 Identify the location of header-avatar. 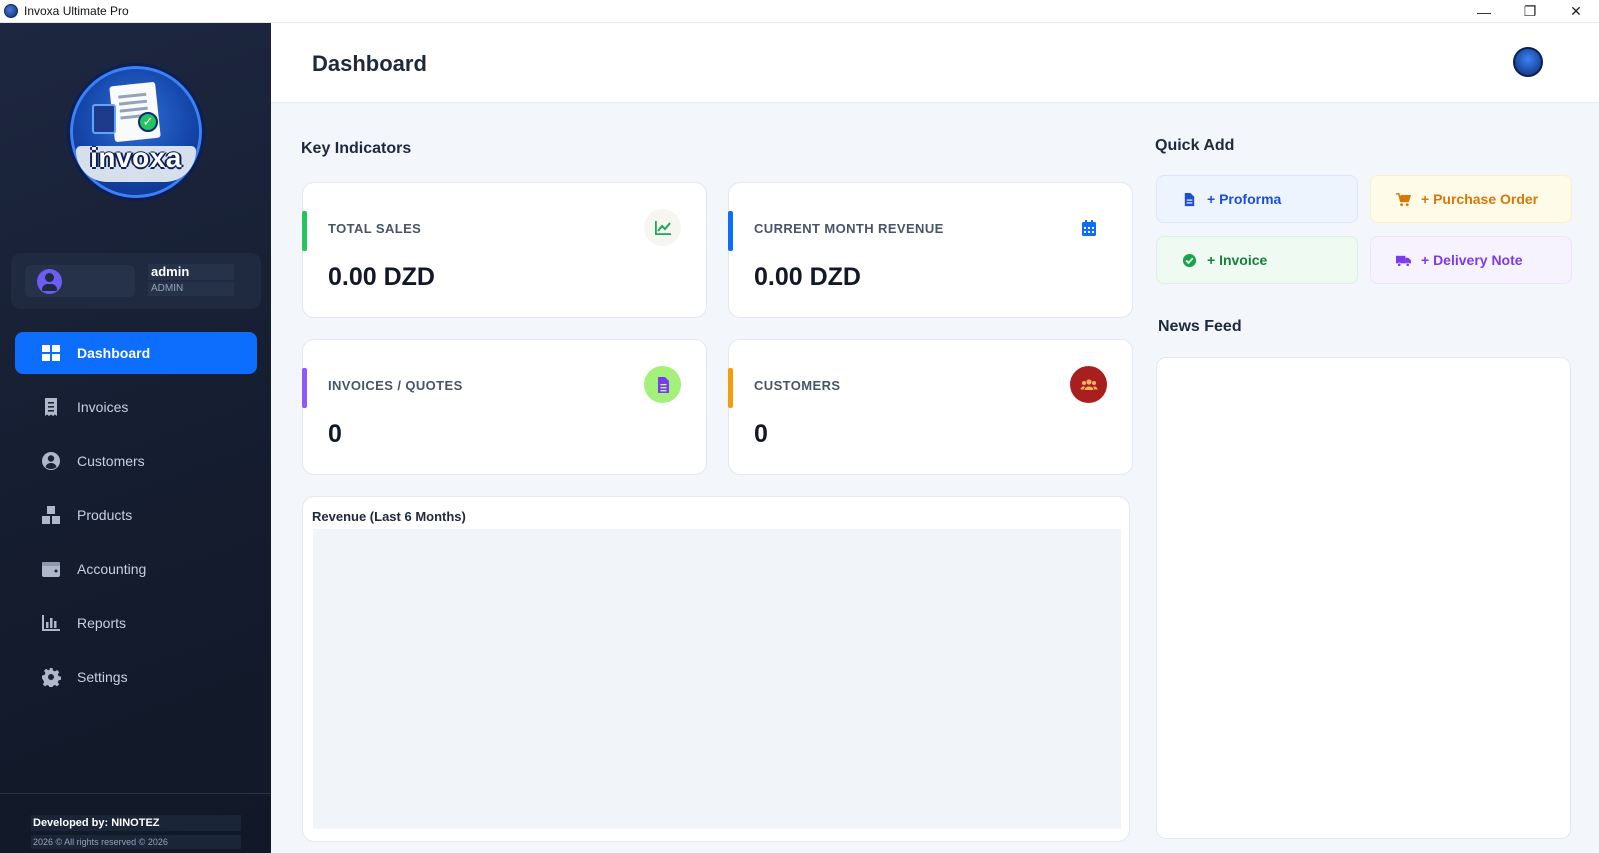
(1528, 62).